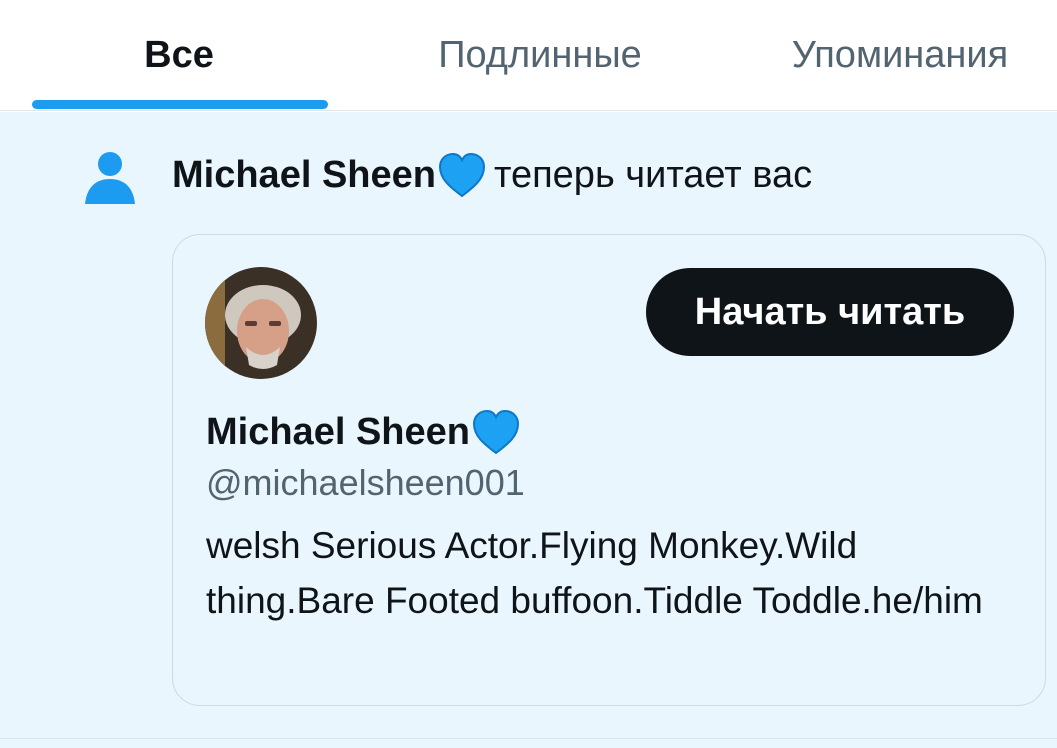 The width and height of the screenshot is (1057, 748). Describe the element at coordinates (830, 312) in the screenshot. I see `follow-button: Начать читать` at that location.